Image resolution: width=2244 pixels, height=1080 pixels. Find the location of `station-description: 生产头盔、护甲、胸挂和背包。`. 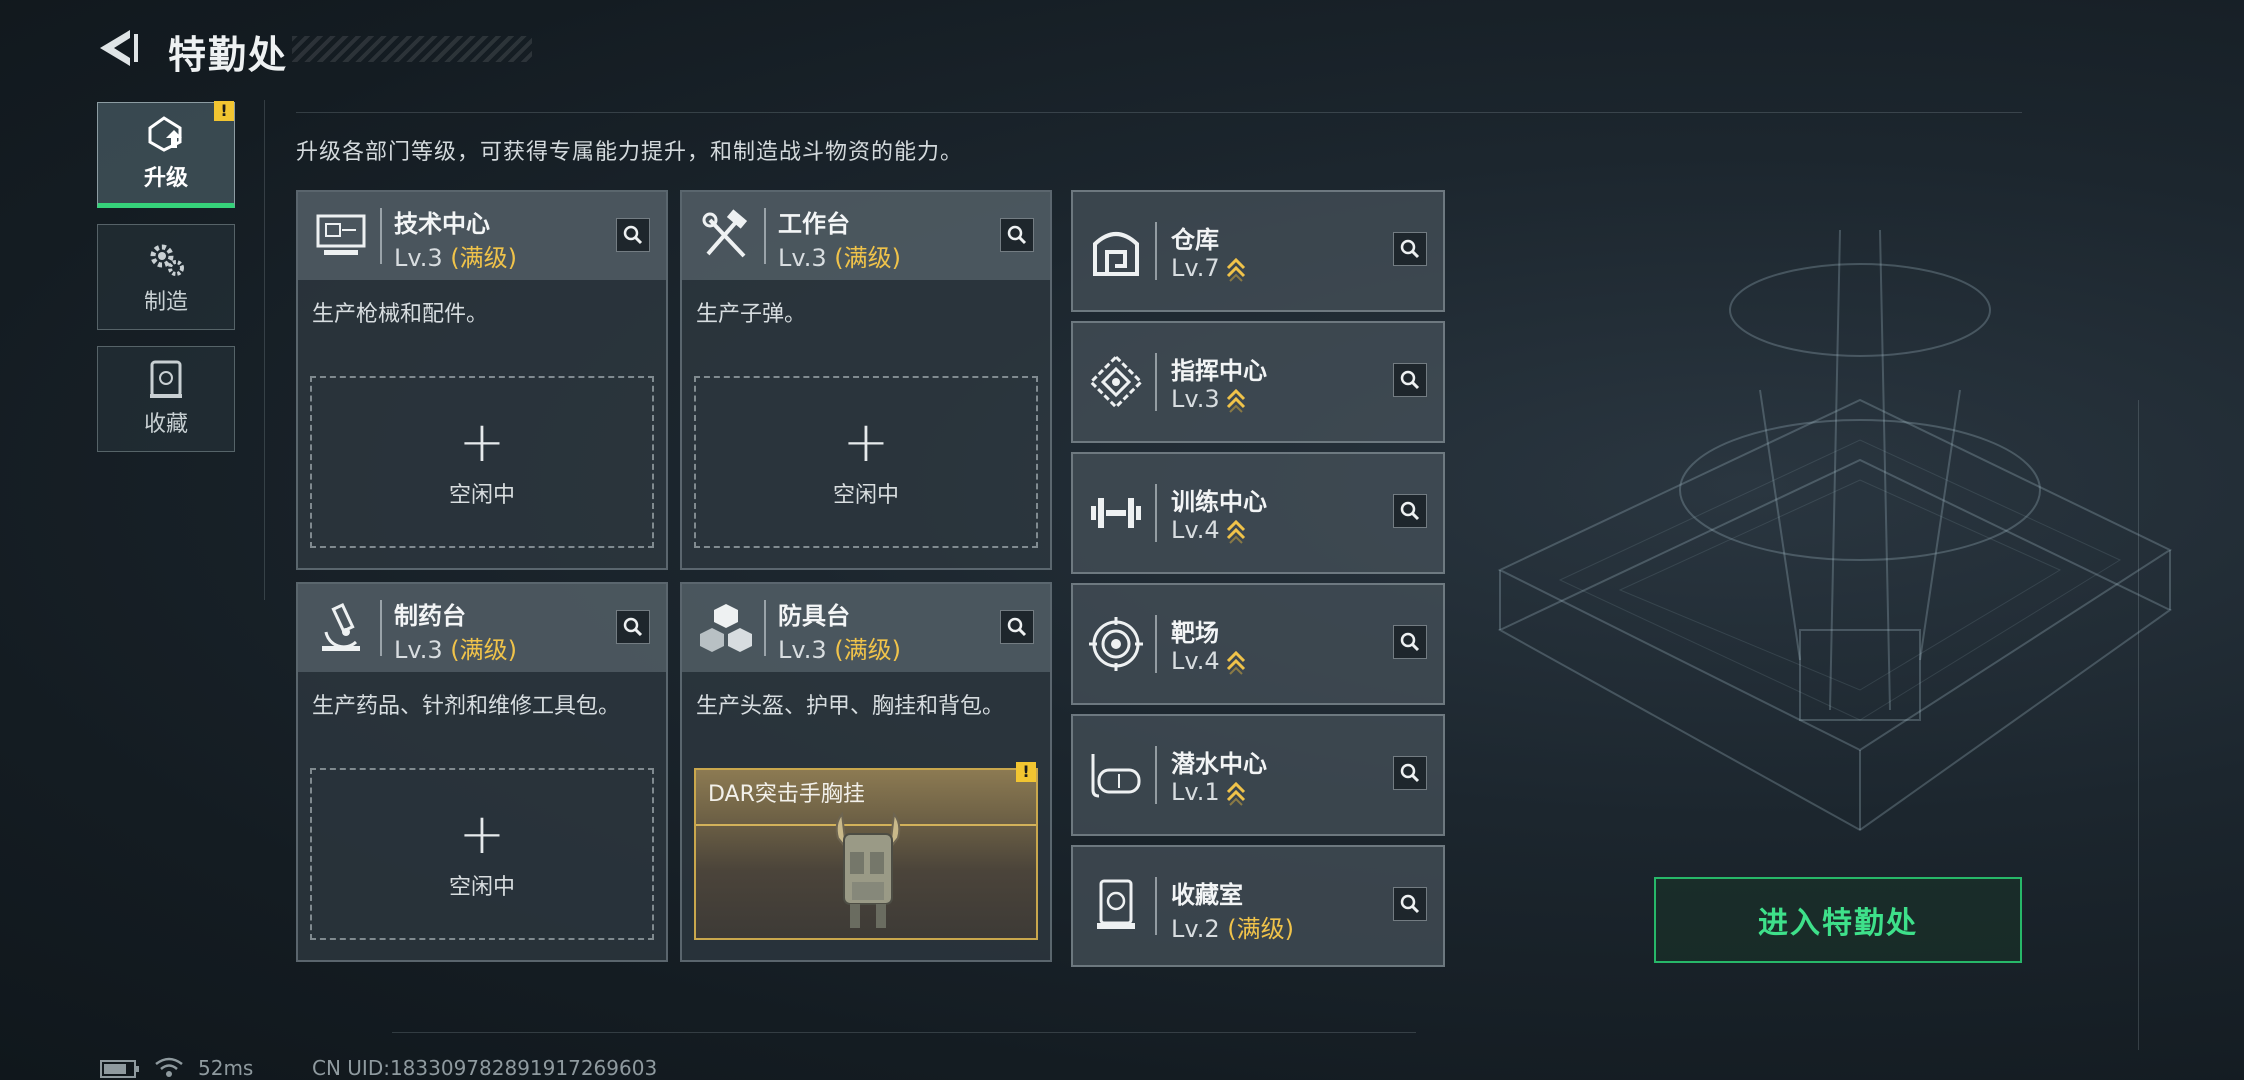

station-description: 生产头盔、护甲、胸挂和背包。 is located at coordinates (850, 706).